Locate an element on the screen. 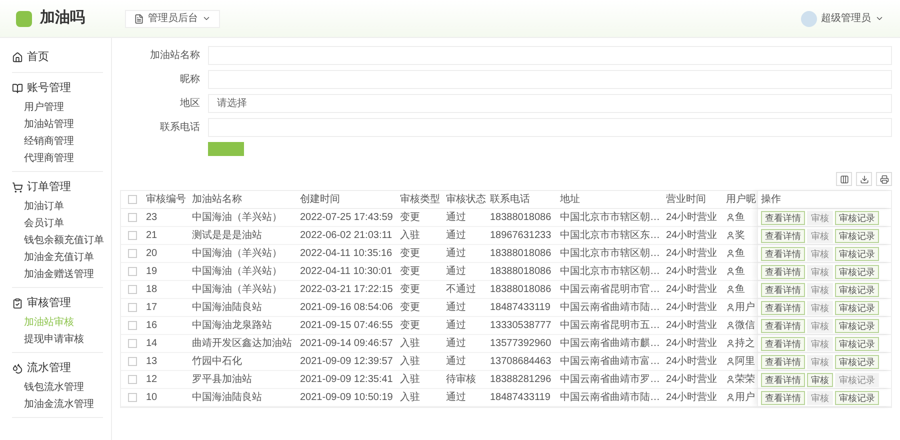  input-field: 请选择 is located at coordinates (550, 103).